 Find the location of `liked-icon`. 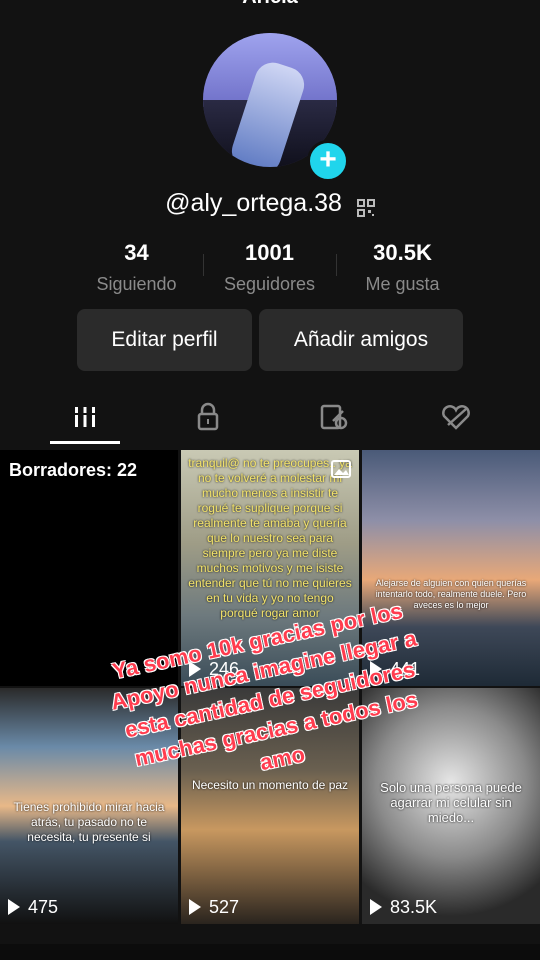

liked-icon is located at coordinates (456, 417).